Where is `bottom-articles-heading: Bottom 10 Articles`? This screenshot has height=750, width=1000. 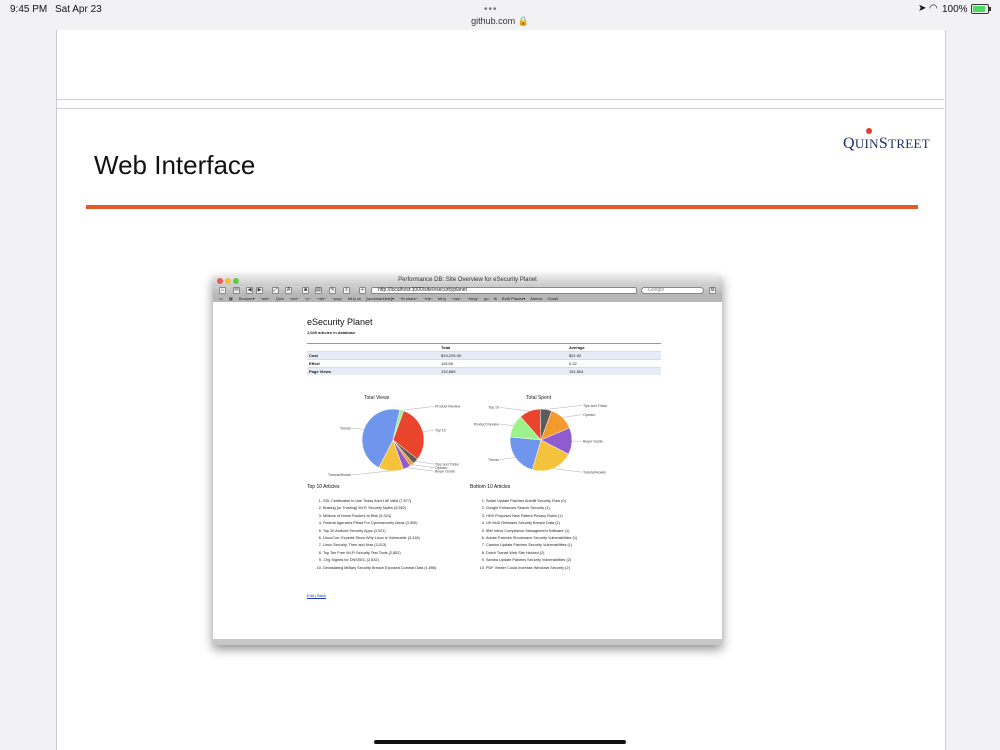 bottom-articles-heading: Bottom 10 Articles is located at coordinates (490, 487).